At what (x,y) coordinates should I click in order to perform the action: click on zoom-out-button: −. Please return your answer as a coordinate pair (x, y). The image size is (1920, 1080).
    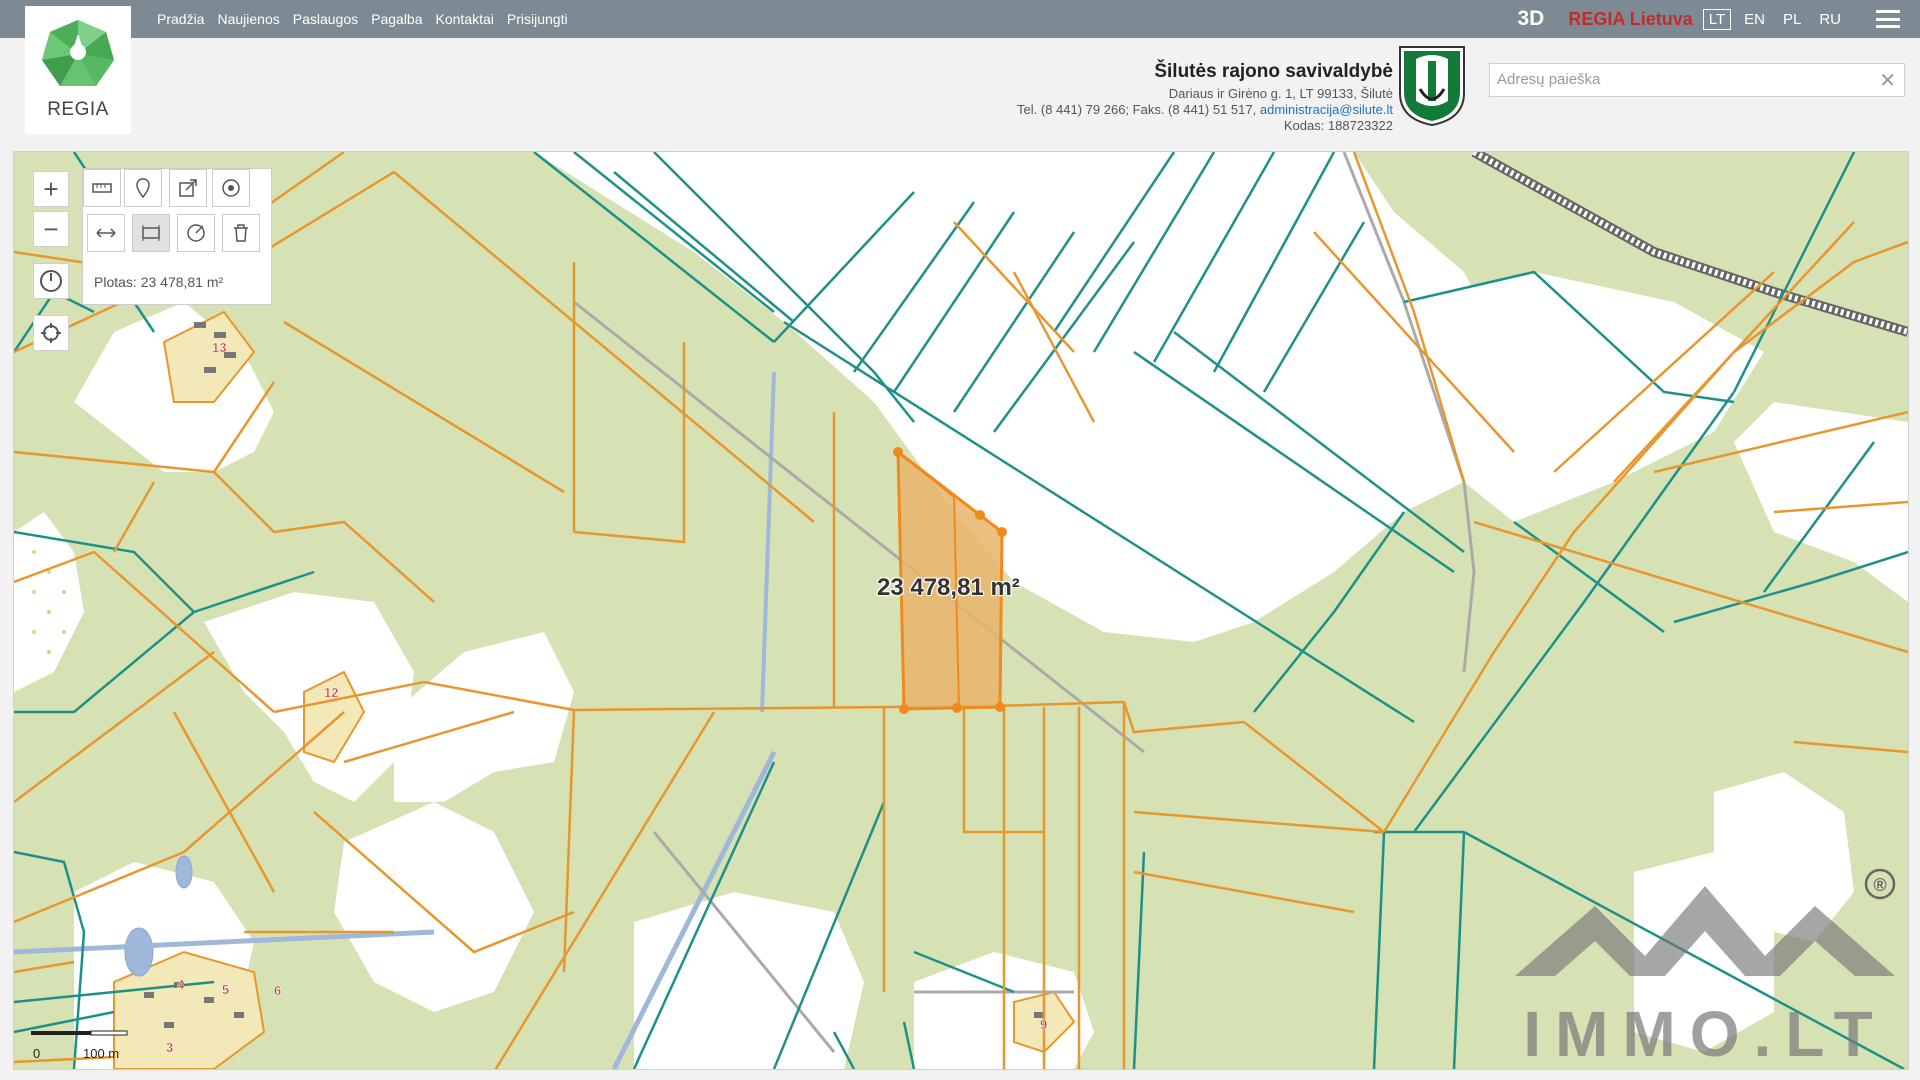
    Looking at the image, I should click on (51, 229).